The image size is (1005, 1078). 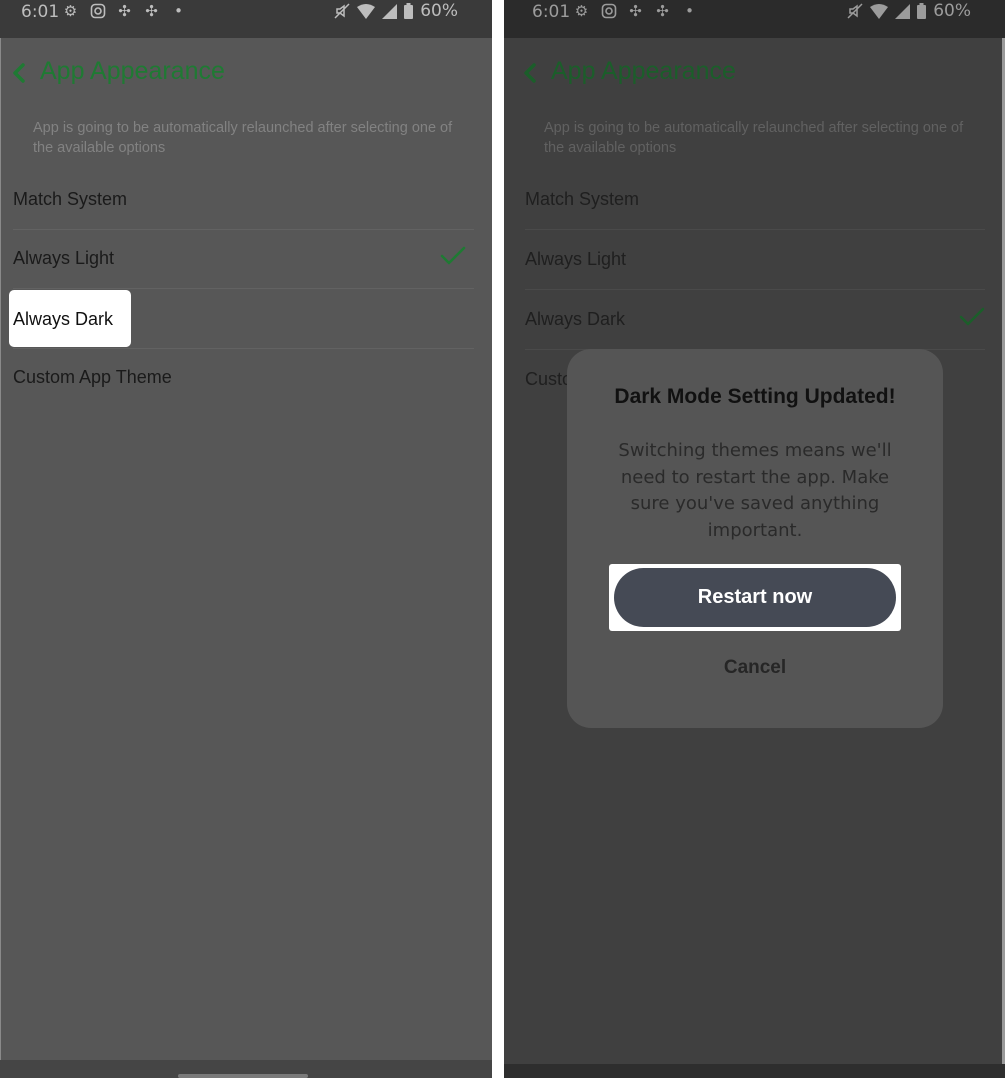 I want to click on option-label: Custo, so click(x=549, y=379).